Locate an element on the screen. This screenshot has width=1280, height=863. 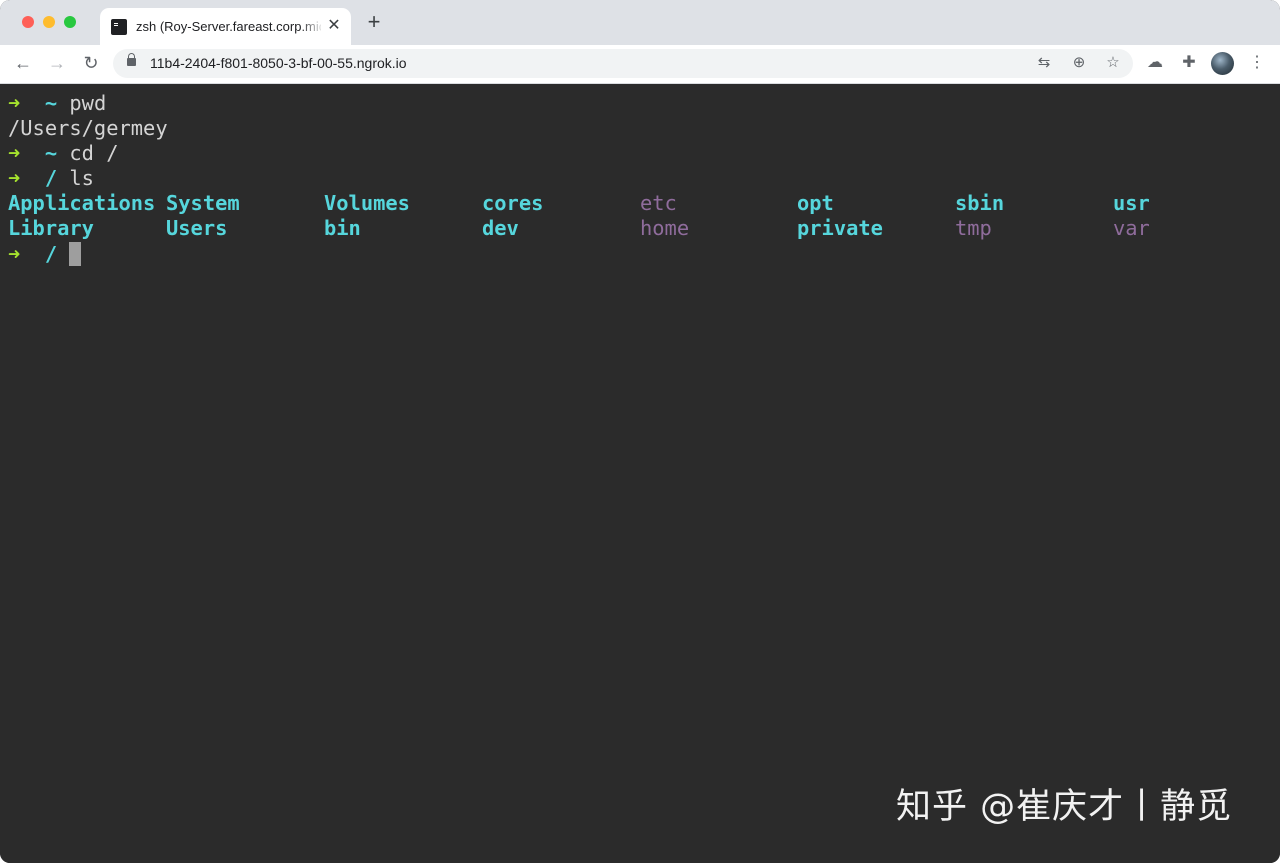
close-icon: ✕ is located at coordinates (334, 26).